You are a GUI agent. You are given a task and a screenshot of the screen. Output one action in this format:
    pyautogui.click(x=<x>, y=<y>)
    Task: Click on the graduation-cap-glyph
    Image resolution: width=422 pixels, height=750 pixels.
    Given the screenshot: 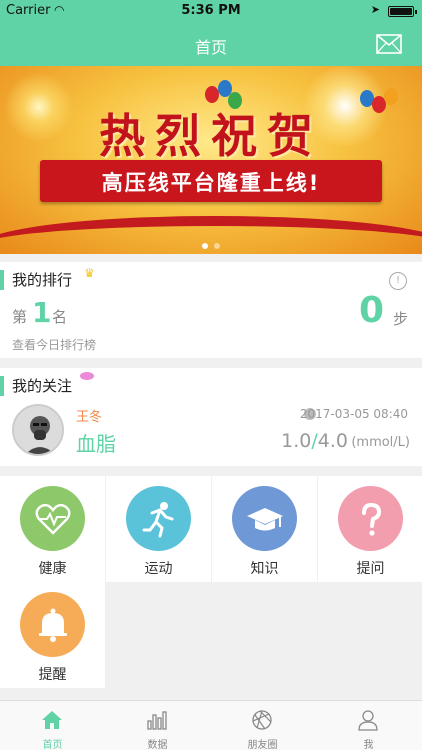 What is the action you would take?
    pyautogui.click(x=265, y=519)
    